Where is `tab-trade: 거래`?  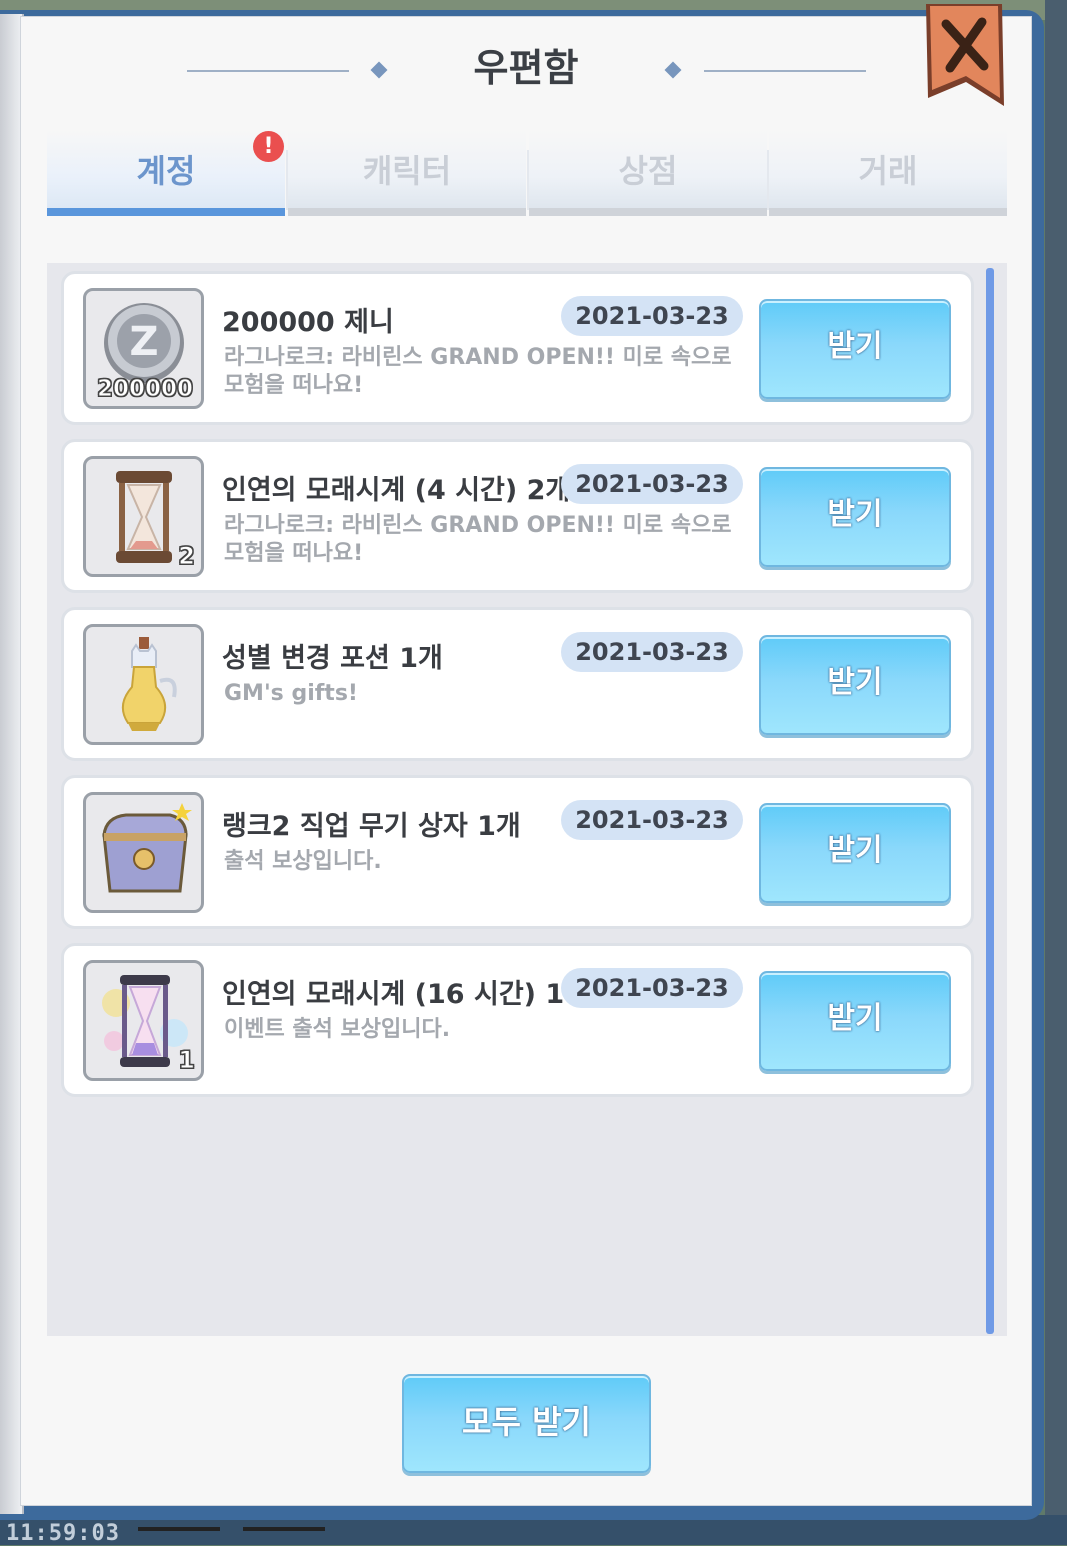
tab-trade: 거래 is located at coordinates (888, 173).